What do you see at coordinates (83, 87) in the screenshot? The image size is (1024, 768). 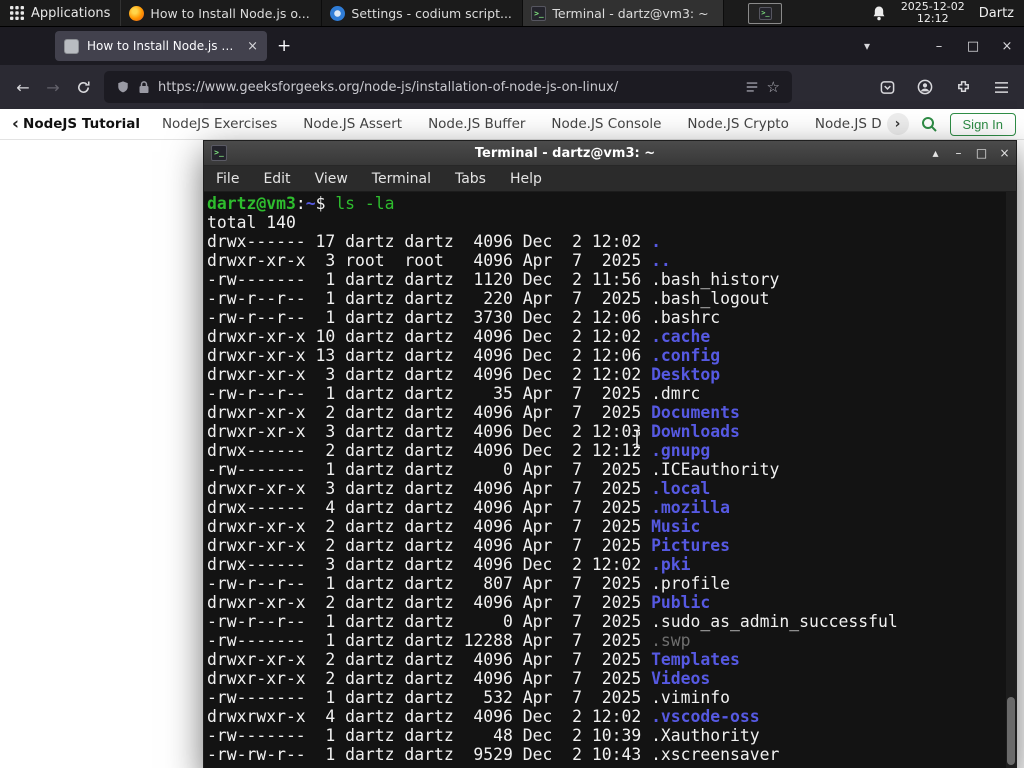 I see `reload-icon` at bounding box center [83, 87].